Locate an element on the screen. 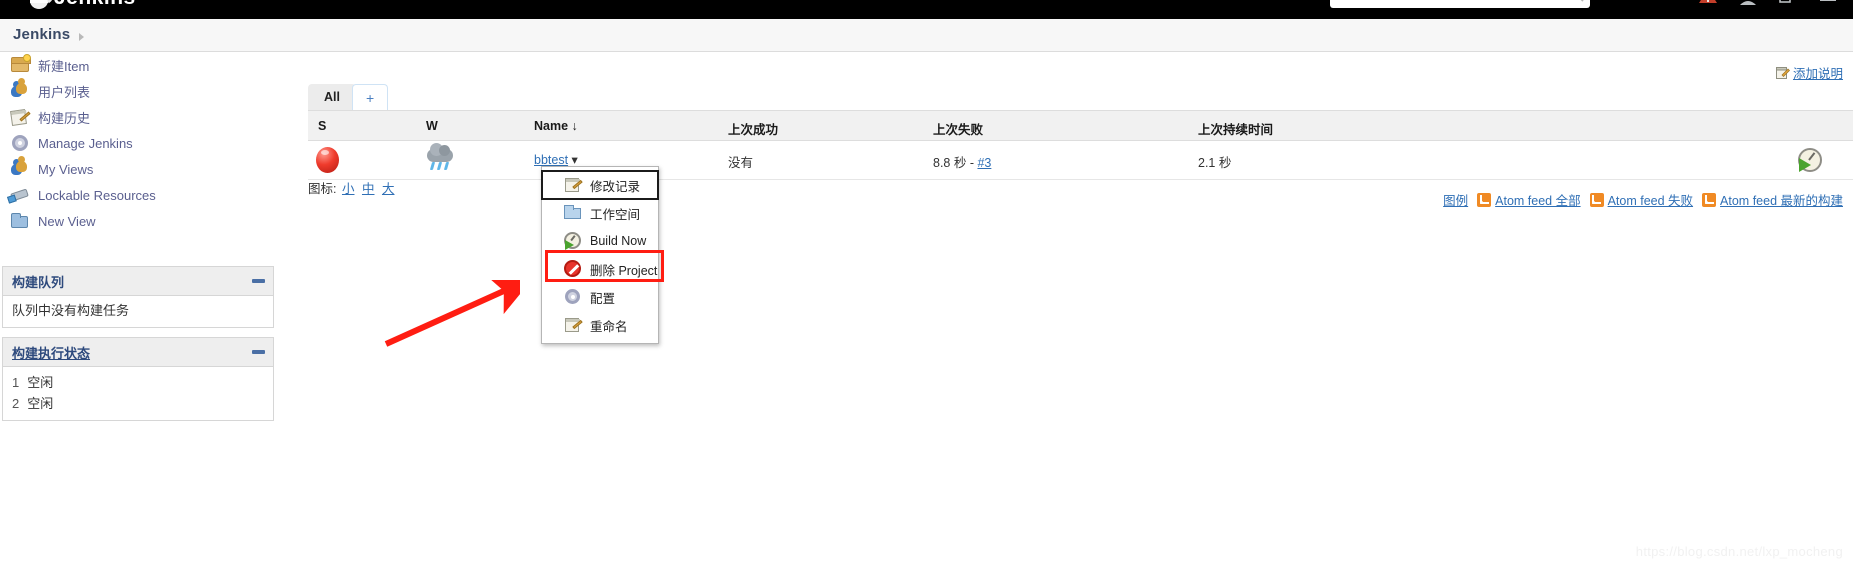  watermark: https://blog.csdn.net/lxp_mocheng is located at coordinates (1739, 551).